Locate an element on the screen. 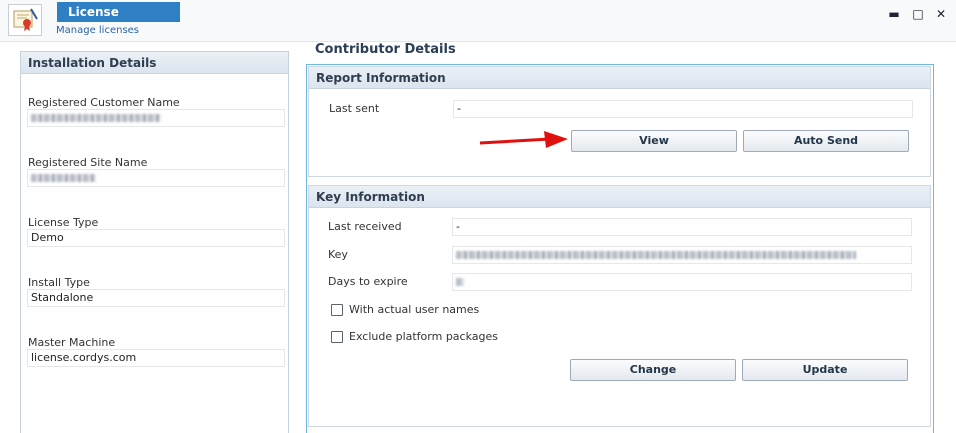  maximize-button: □ is located at coordinates (918, 14).